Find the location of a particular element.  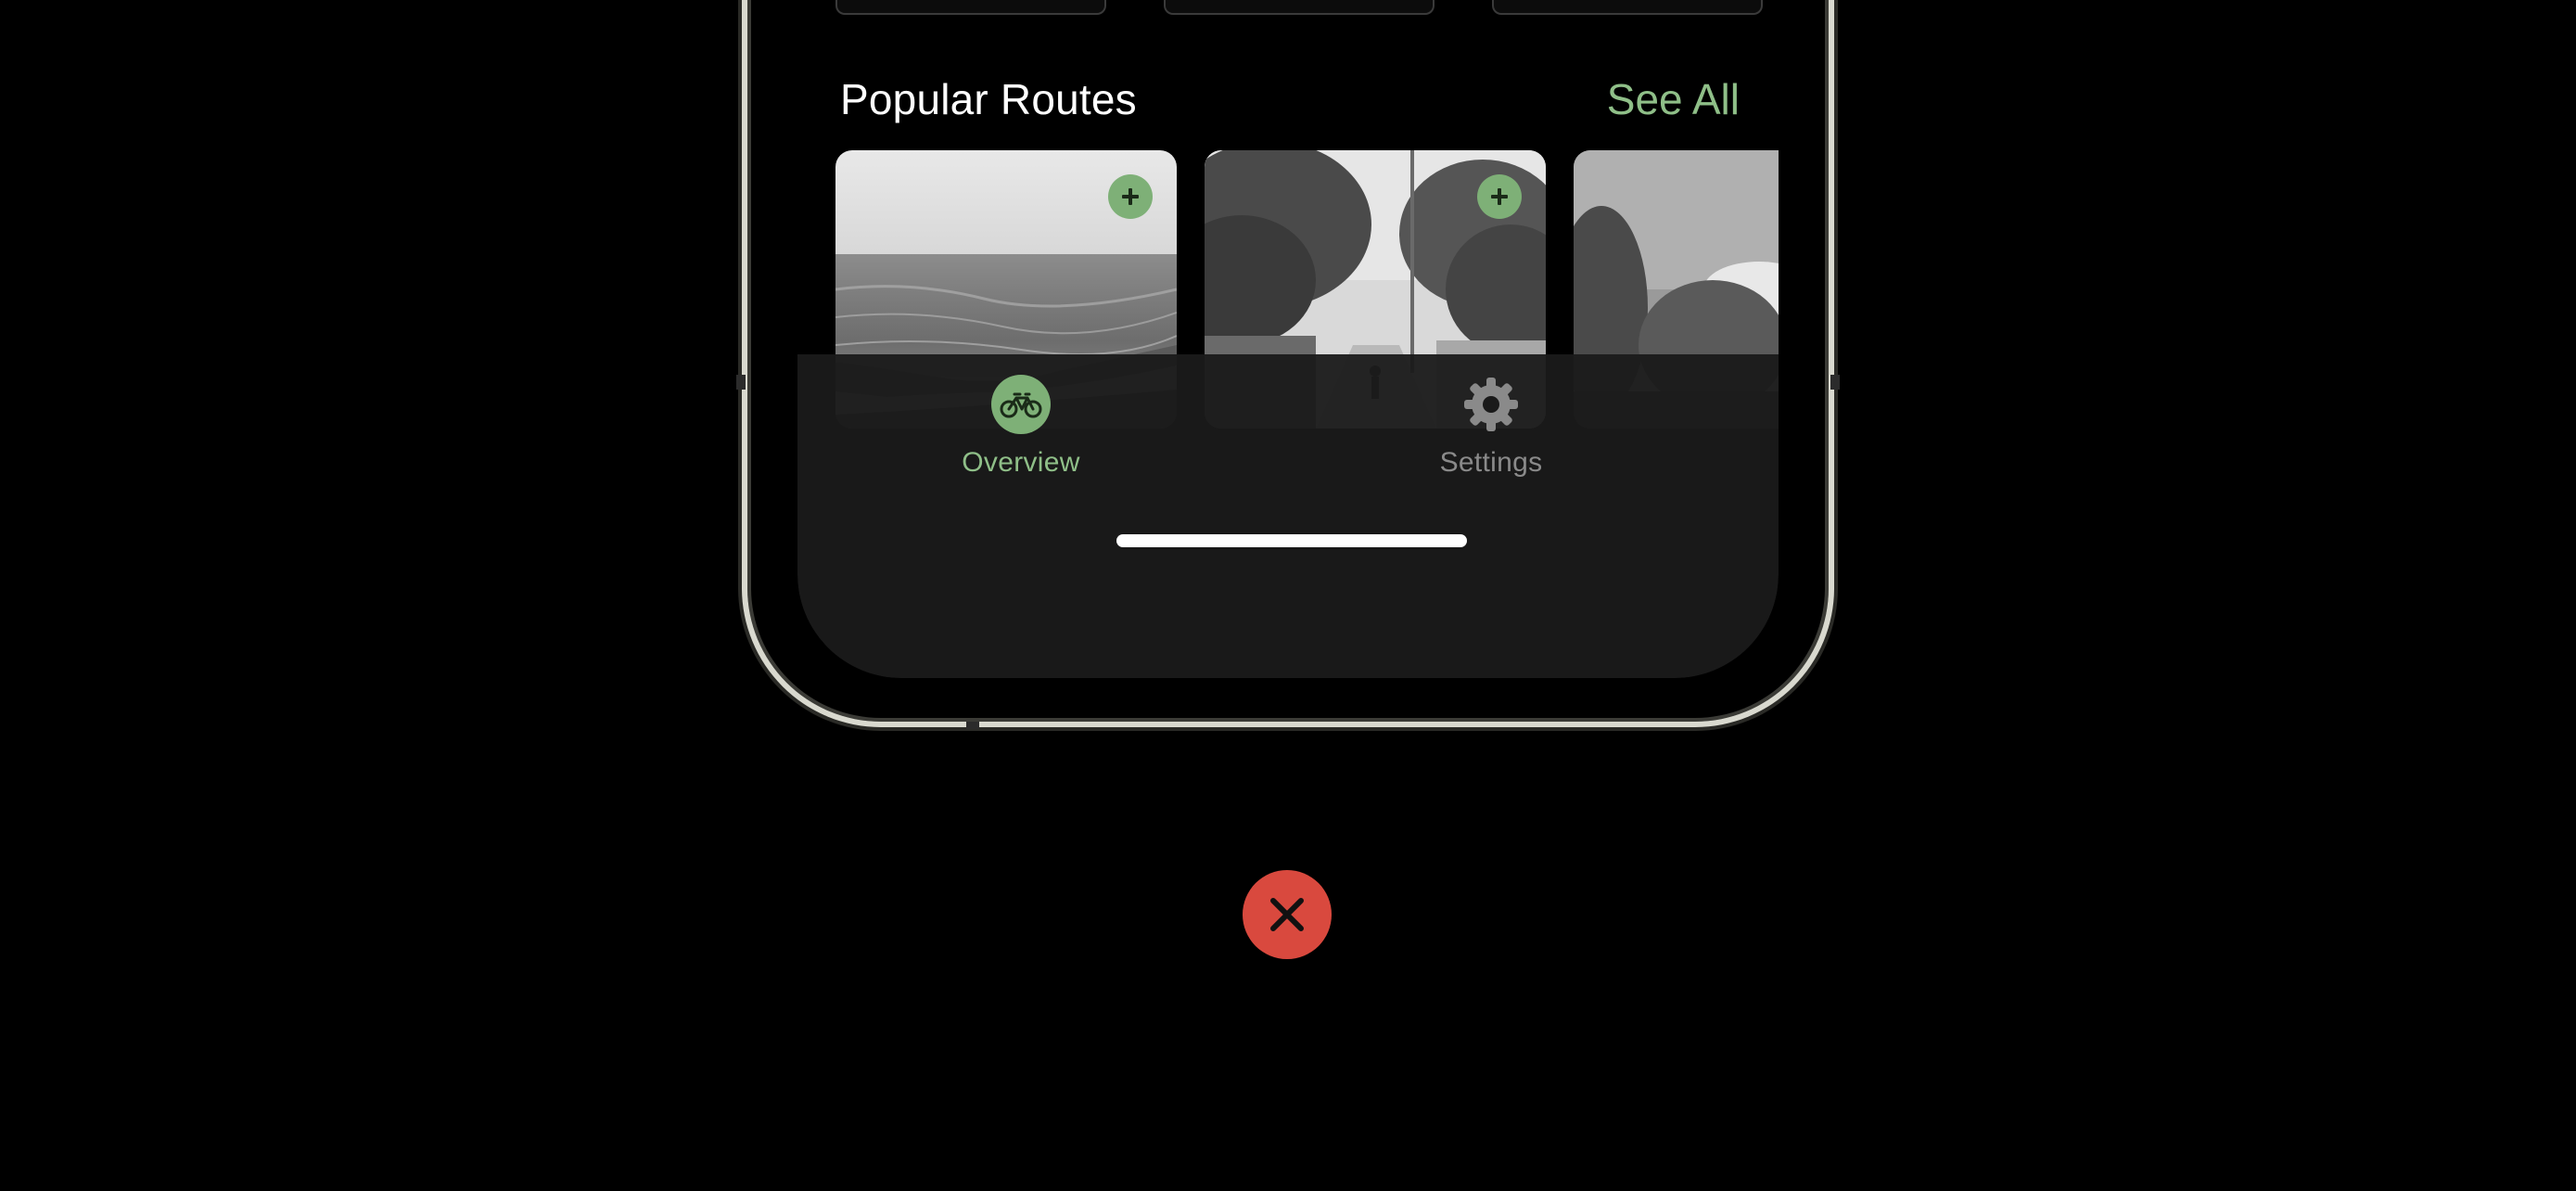

tab-settings-label: Settings is located at coordinates (1491, 463).